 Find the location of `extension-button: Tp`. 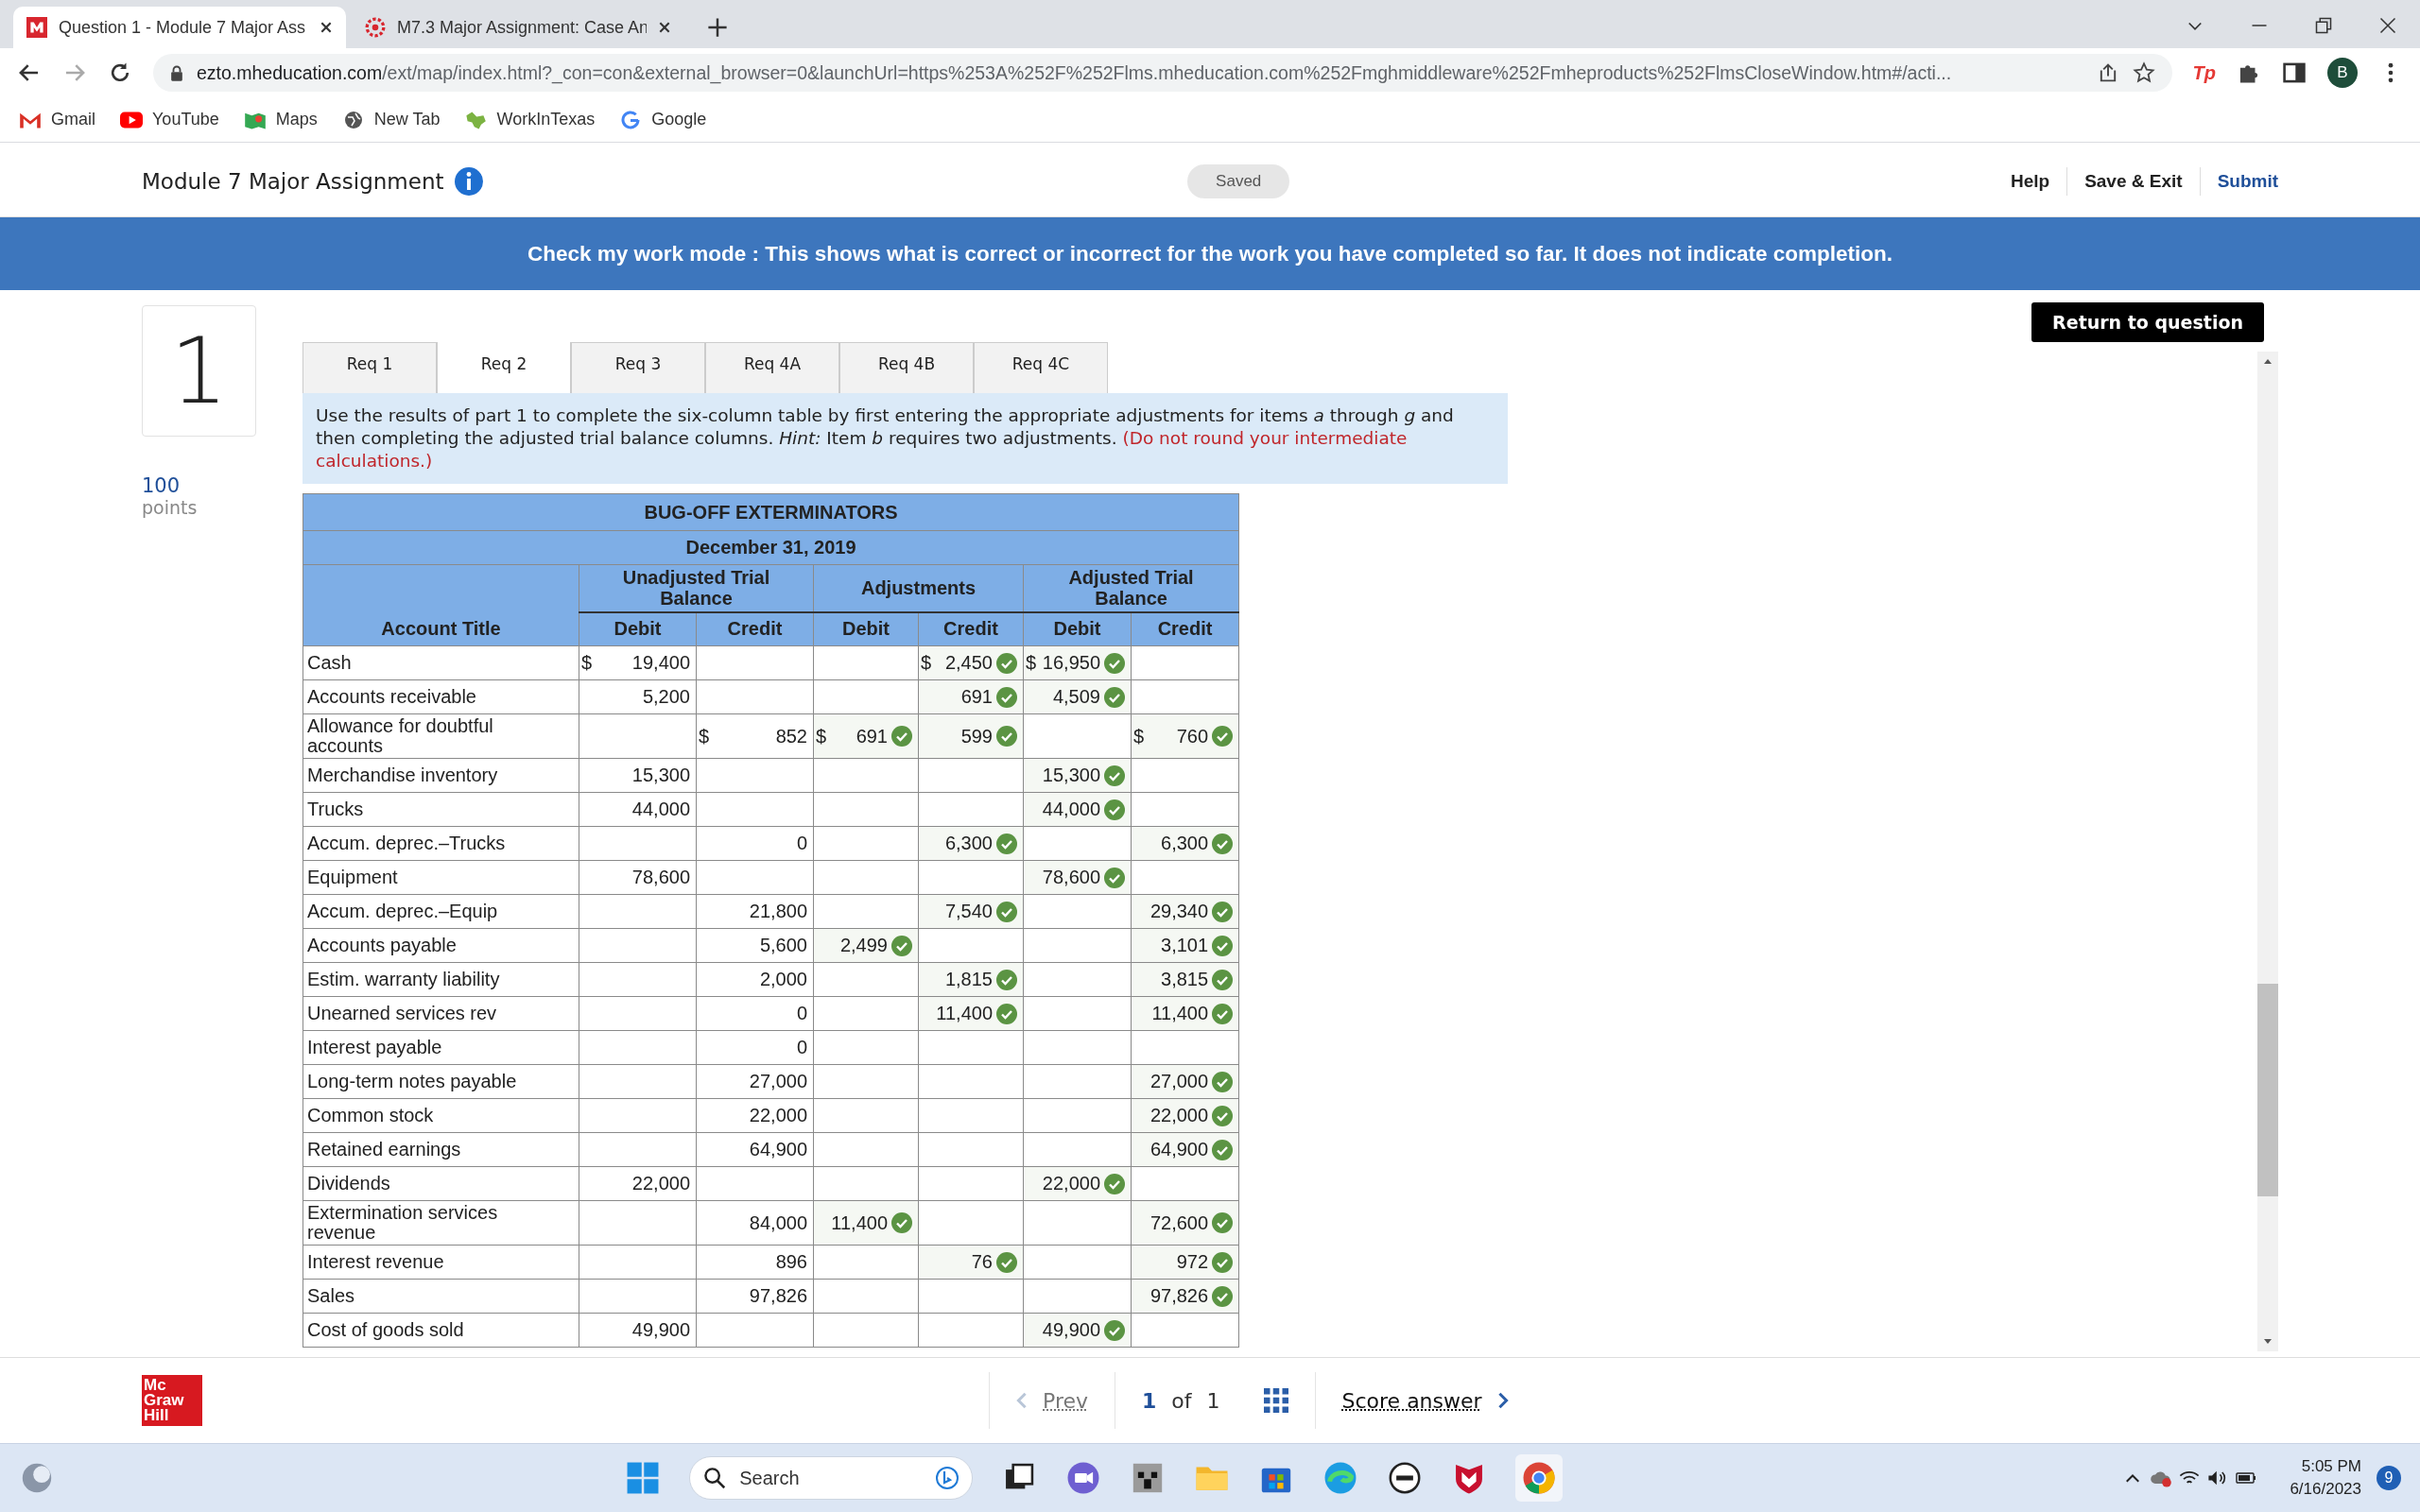

extension-button: Tp is located at coordinates (2204, 72).